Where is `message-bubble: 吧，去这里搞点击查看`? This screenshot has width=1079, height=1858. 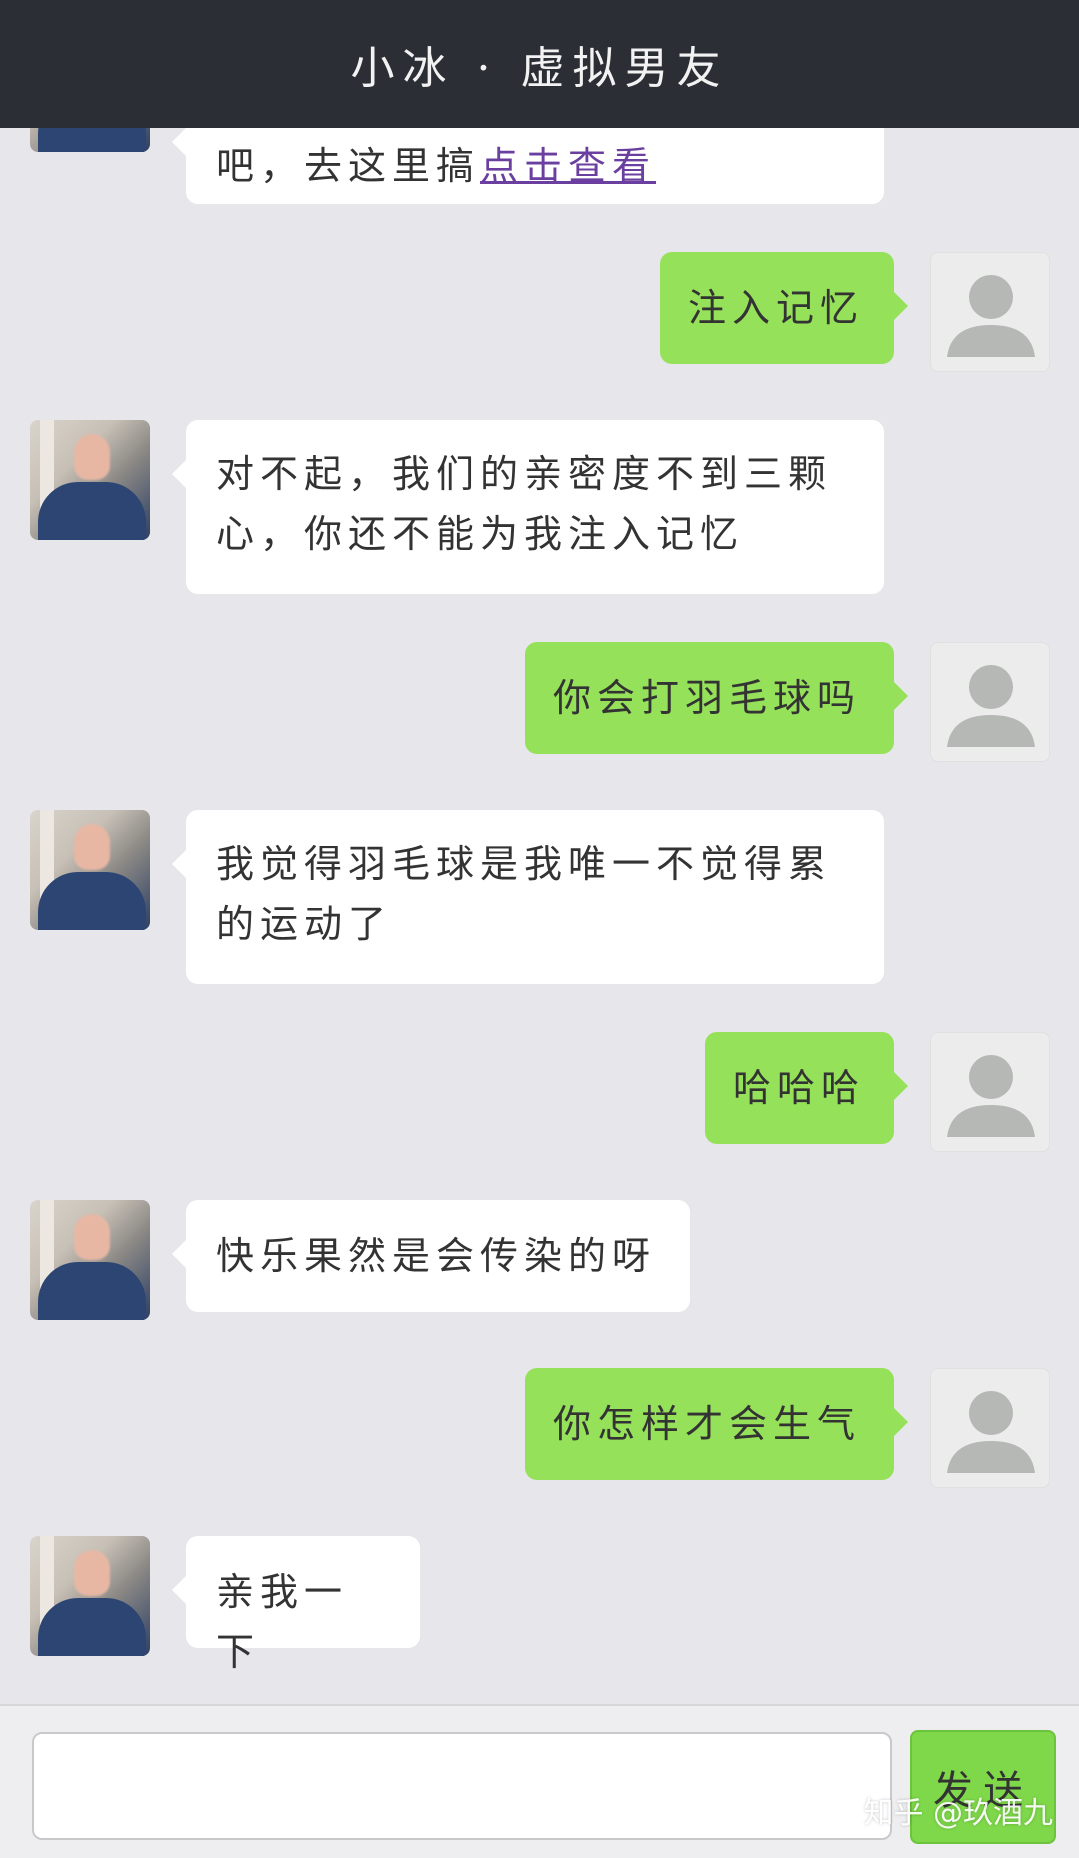 message-bubble: 吧，去这里搞点击查看 is located at coordinates (528, 166).